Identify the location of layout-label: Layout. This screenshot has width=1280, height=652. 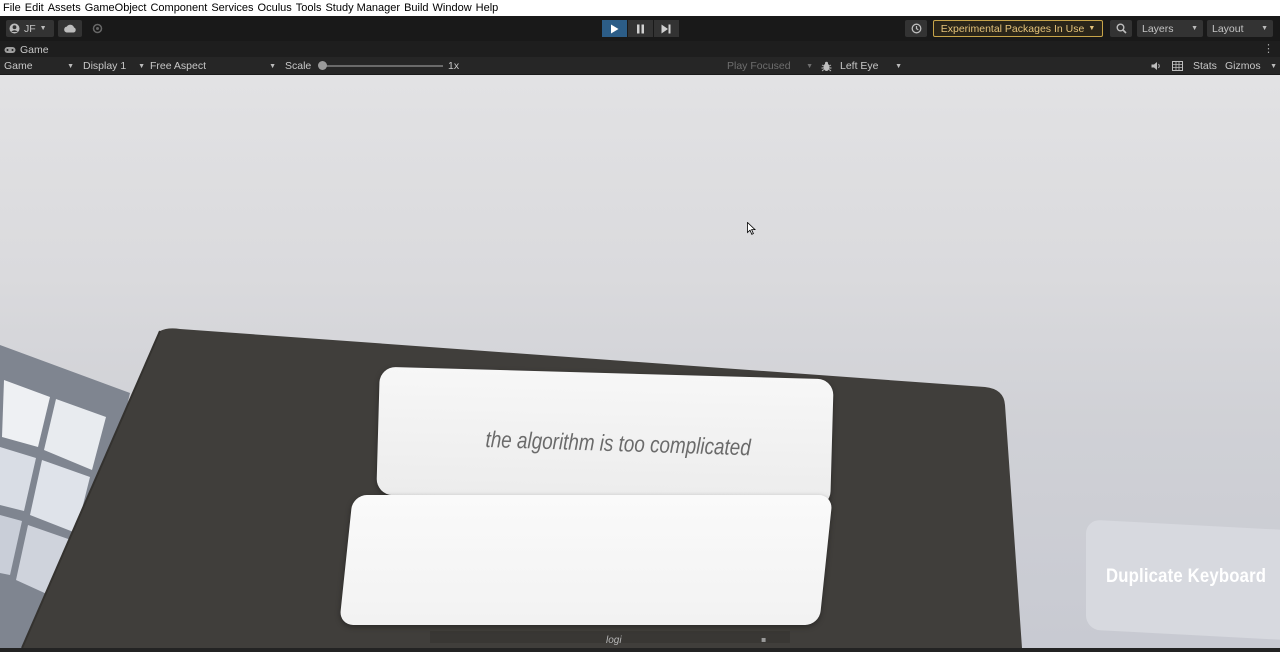
(1228, 28).